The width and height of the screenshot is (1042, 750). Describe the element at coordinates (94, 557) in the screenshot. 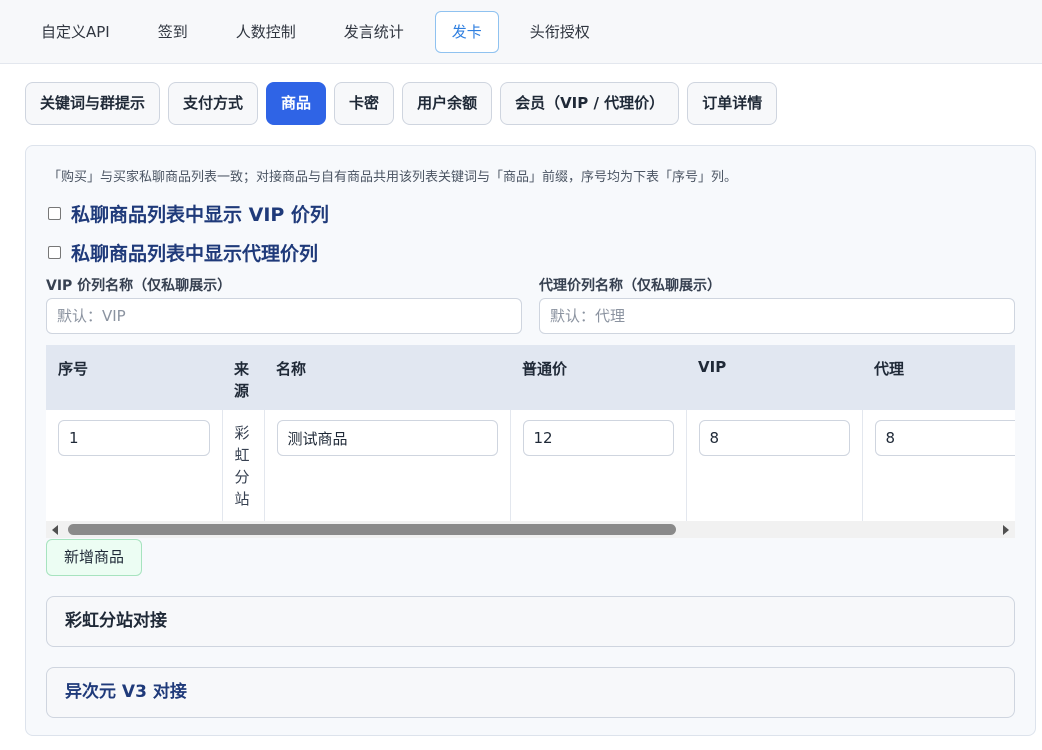

I see `add-product-button: 新增商品` at that location.